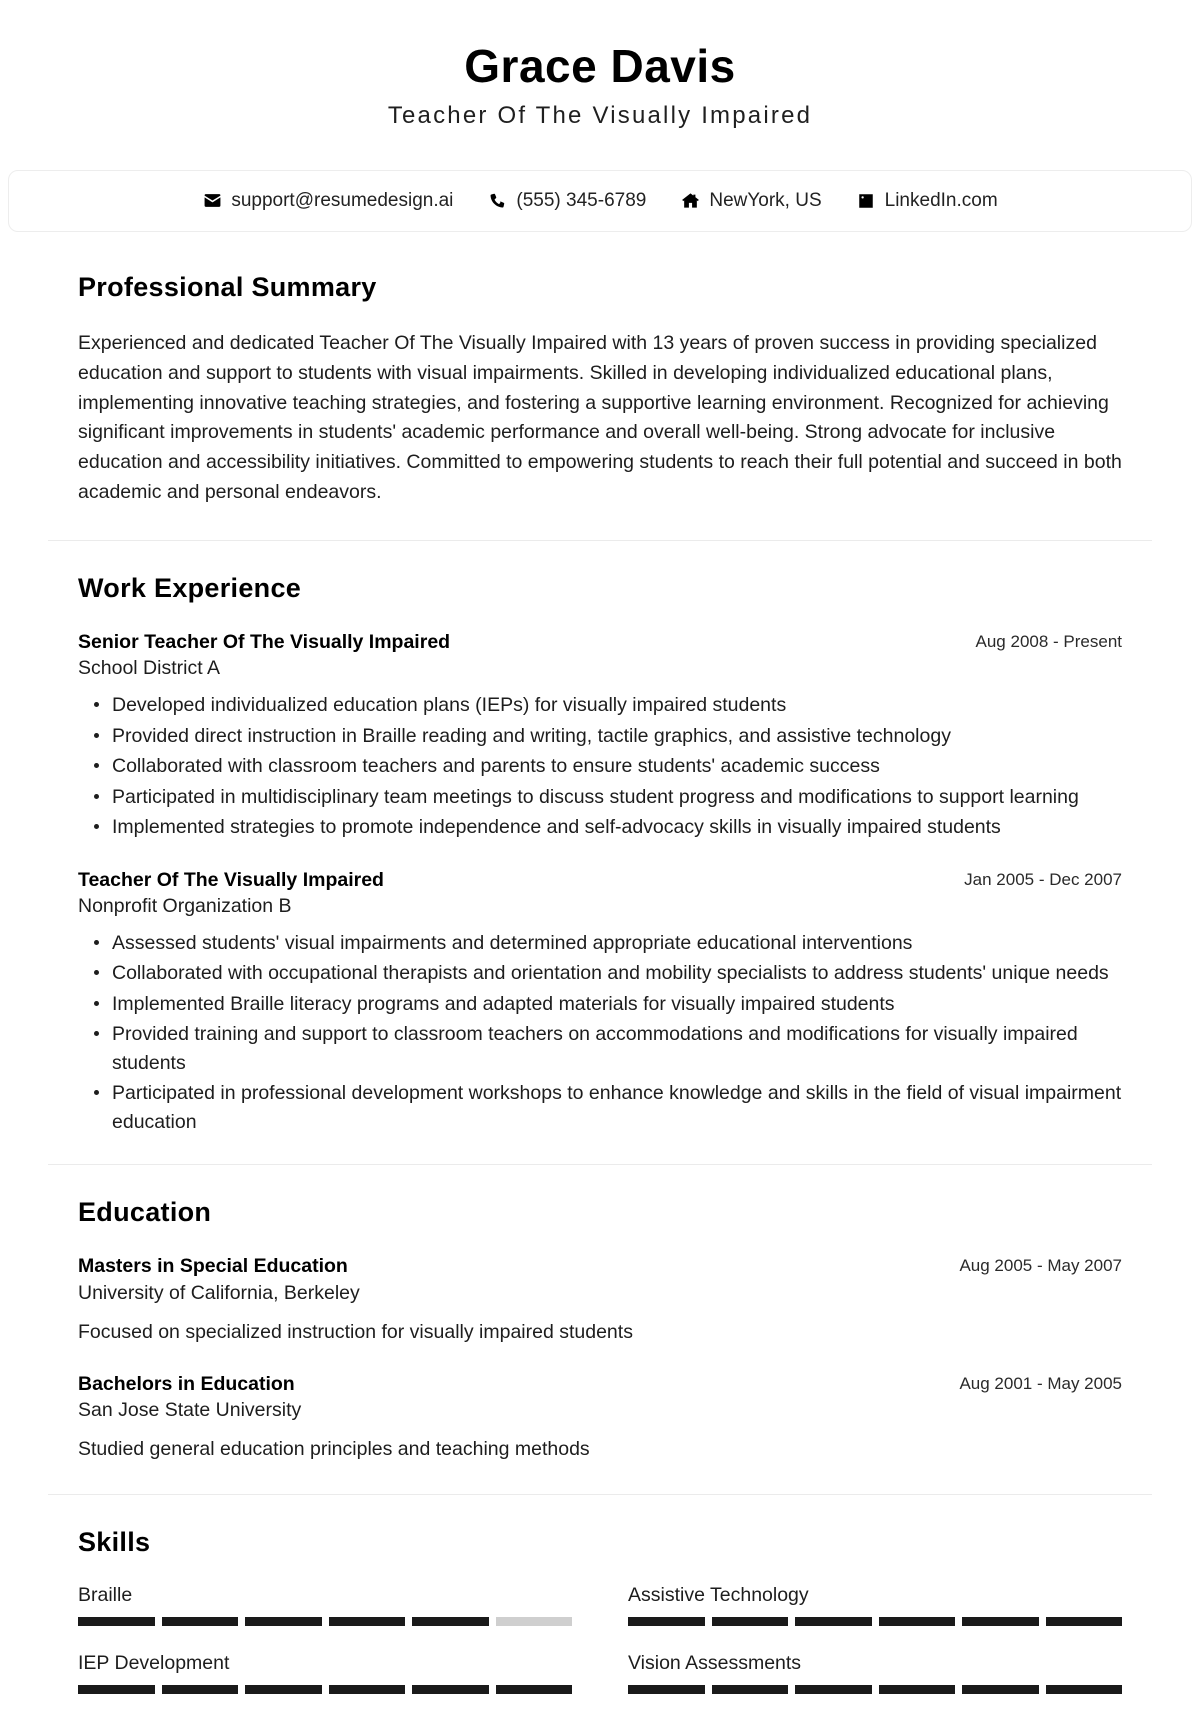  What do you see at coordinates (145, 1212) in the screenshot?
I see `education-section-title: Education` at bounding box center [145, 1212].